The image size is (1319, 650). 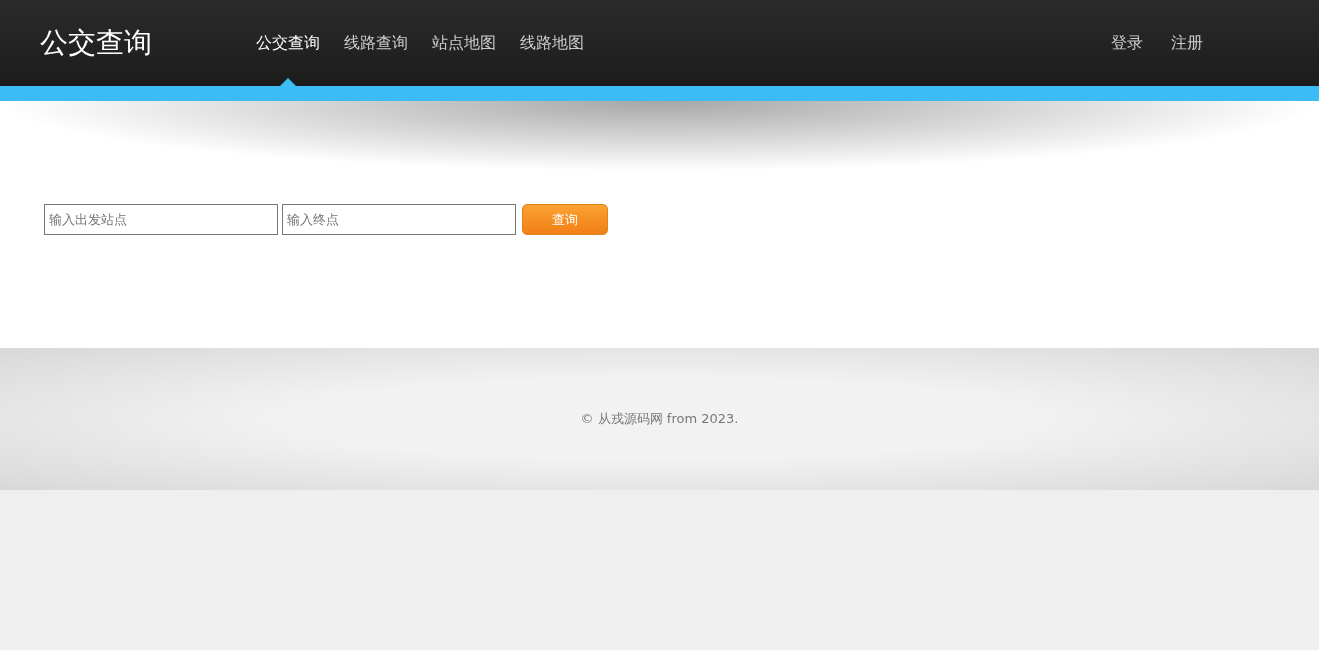 I want to click on nav-link: 注册, so click(x=1187, y=43).